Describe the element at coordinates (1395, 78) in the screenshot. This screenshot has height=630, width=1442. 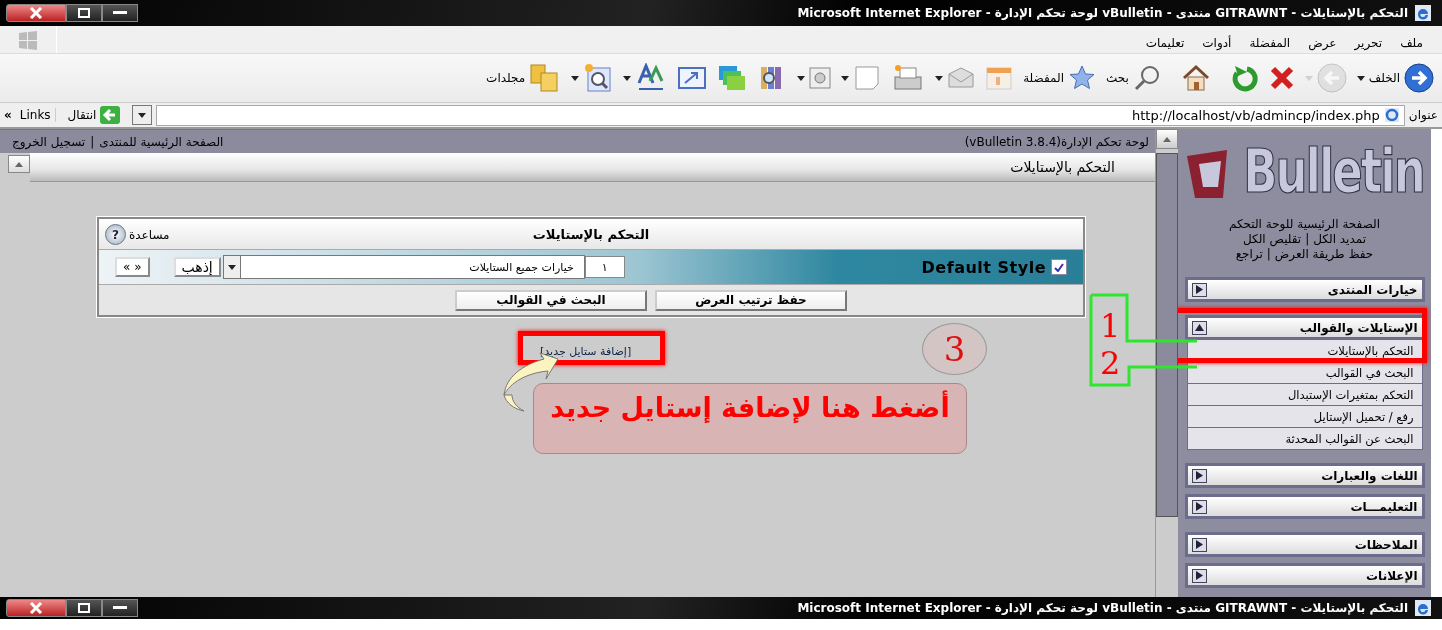
I see `toolbar-button: الخلف` at that location.